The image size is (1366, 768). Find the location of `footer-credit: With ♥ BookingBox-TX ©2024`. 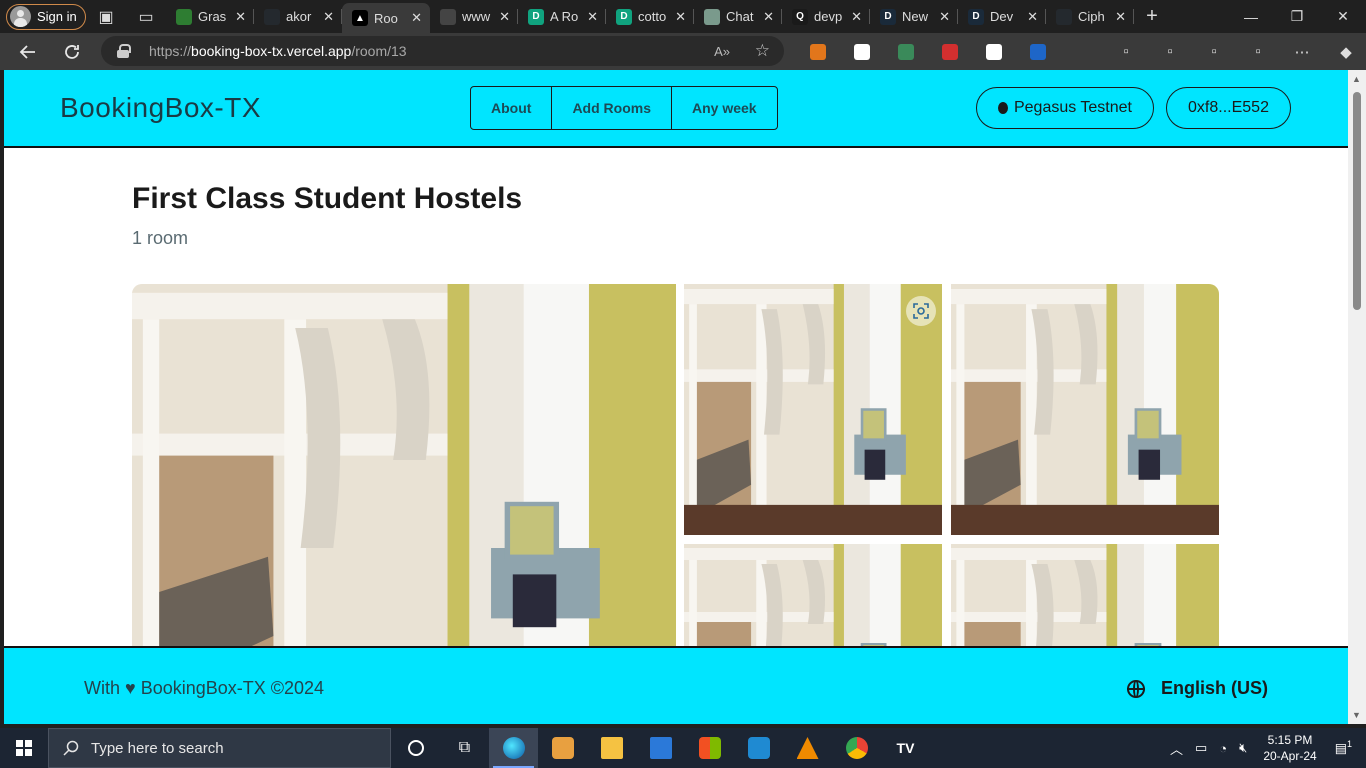

footer-credit: With ♥ BookingBox-TX ©2024 is located at coordinates (204, 688).